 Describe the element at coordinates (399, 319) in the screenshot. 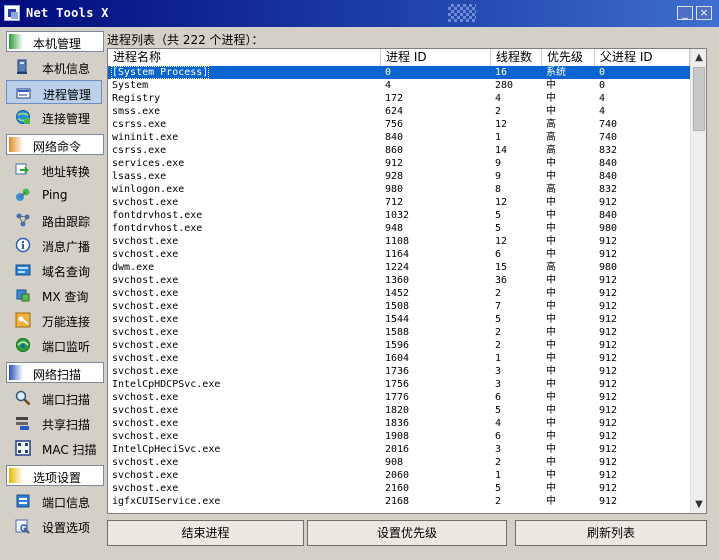

I see `table-row: svchost.exe 1544 5 中 912` at that location.